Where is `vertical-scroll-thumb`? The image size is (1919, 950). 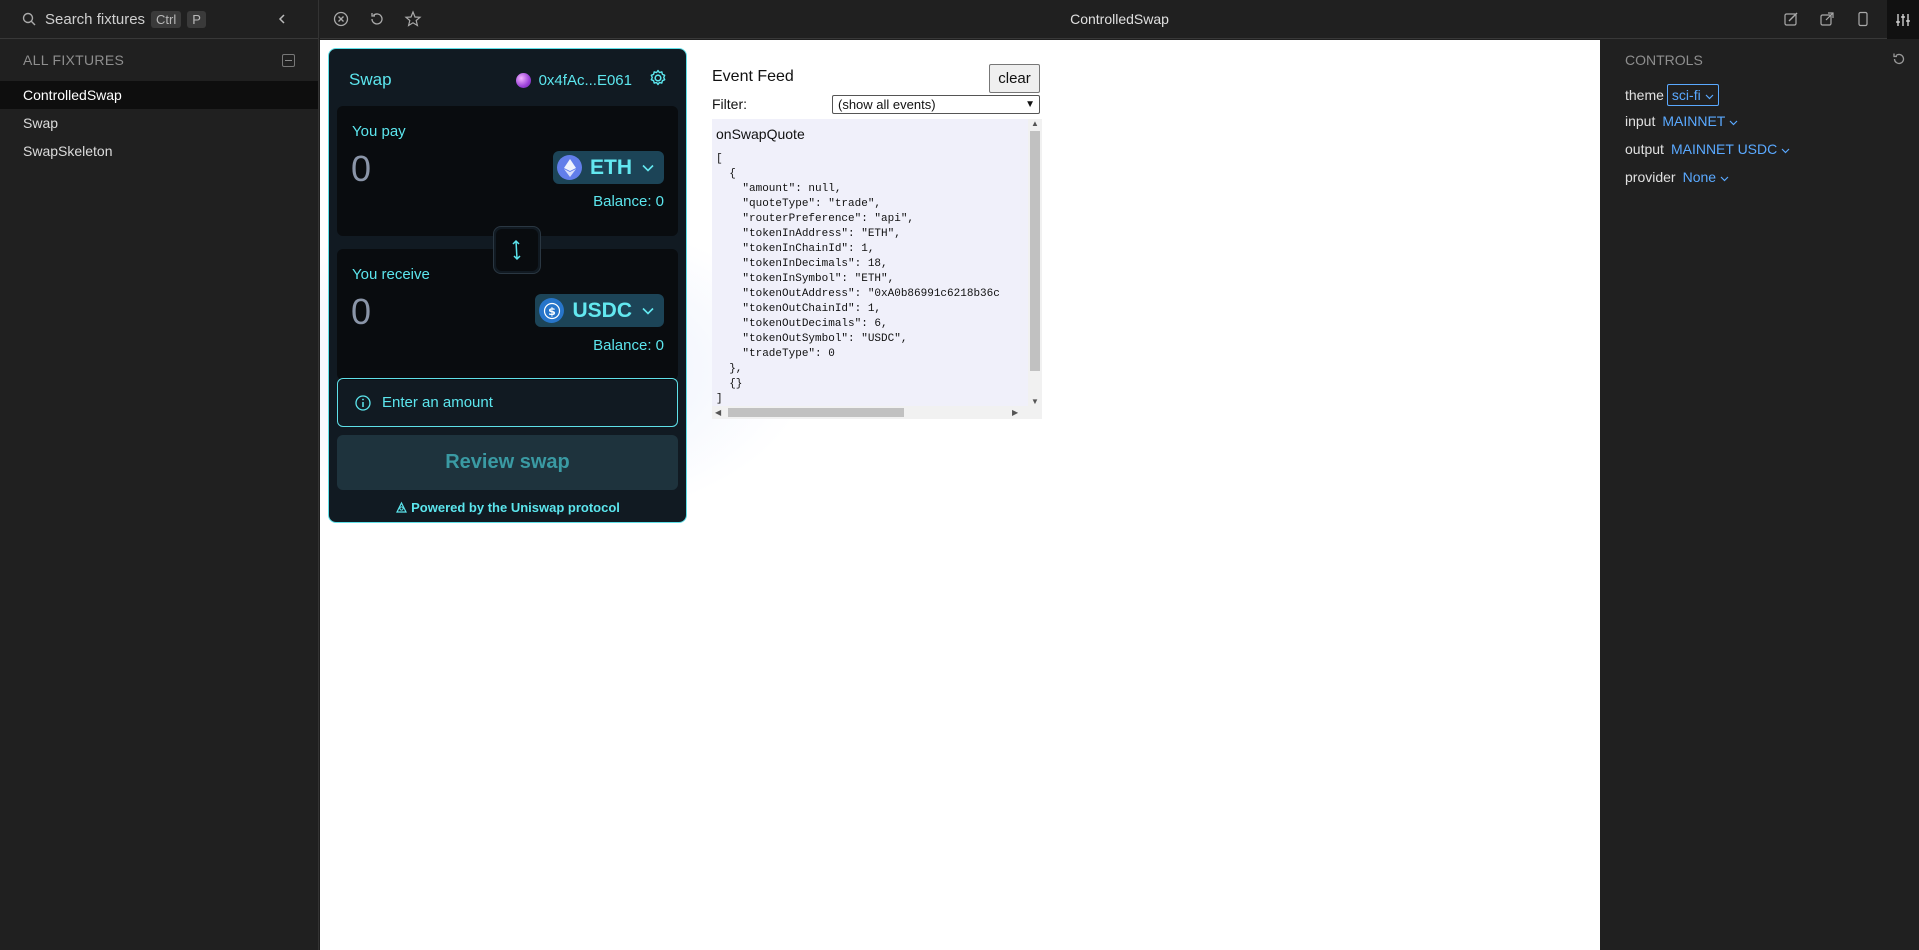
vertical-scroll-thumb is located at coordinates (1035, 251).